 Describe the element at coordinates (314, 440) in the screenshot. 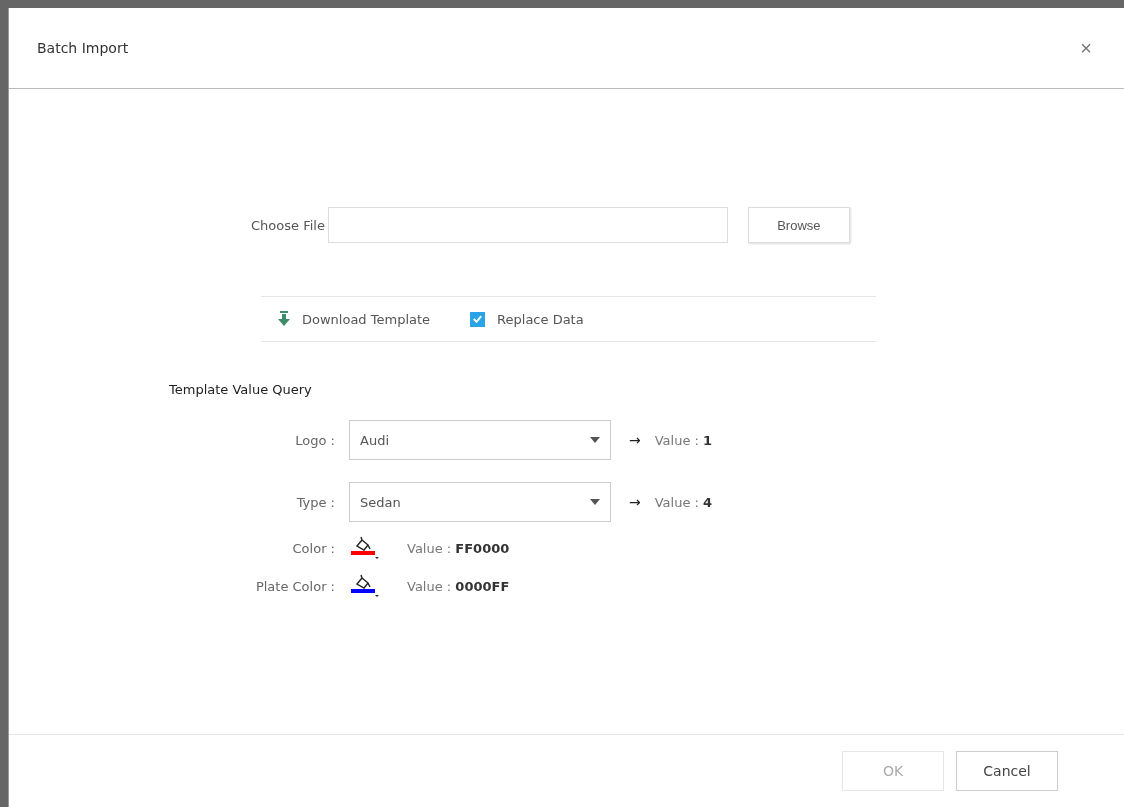

I see `field-label: Logo :` at that location.